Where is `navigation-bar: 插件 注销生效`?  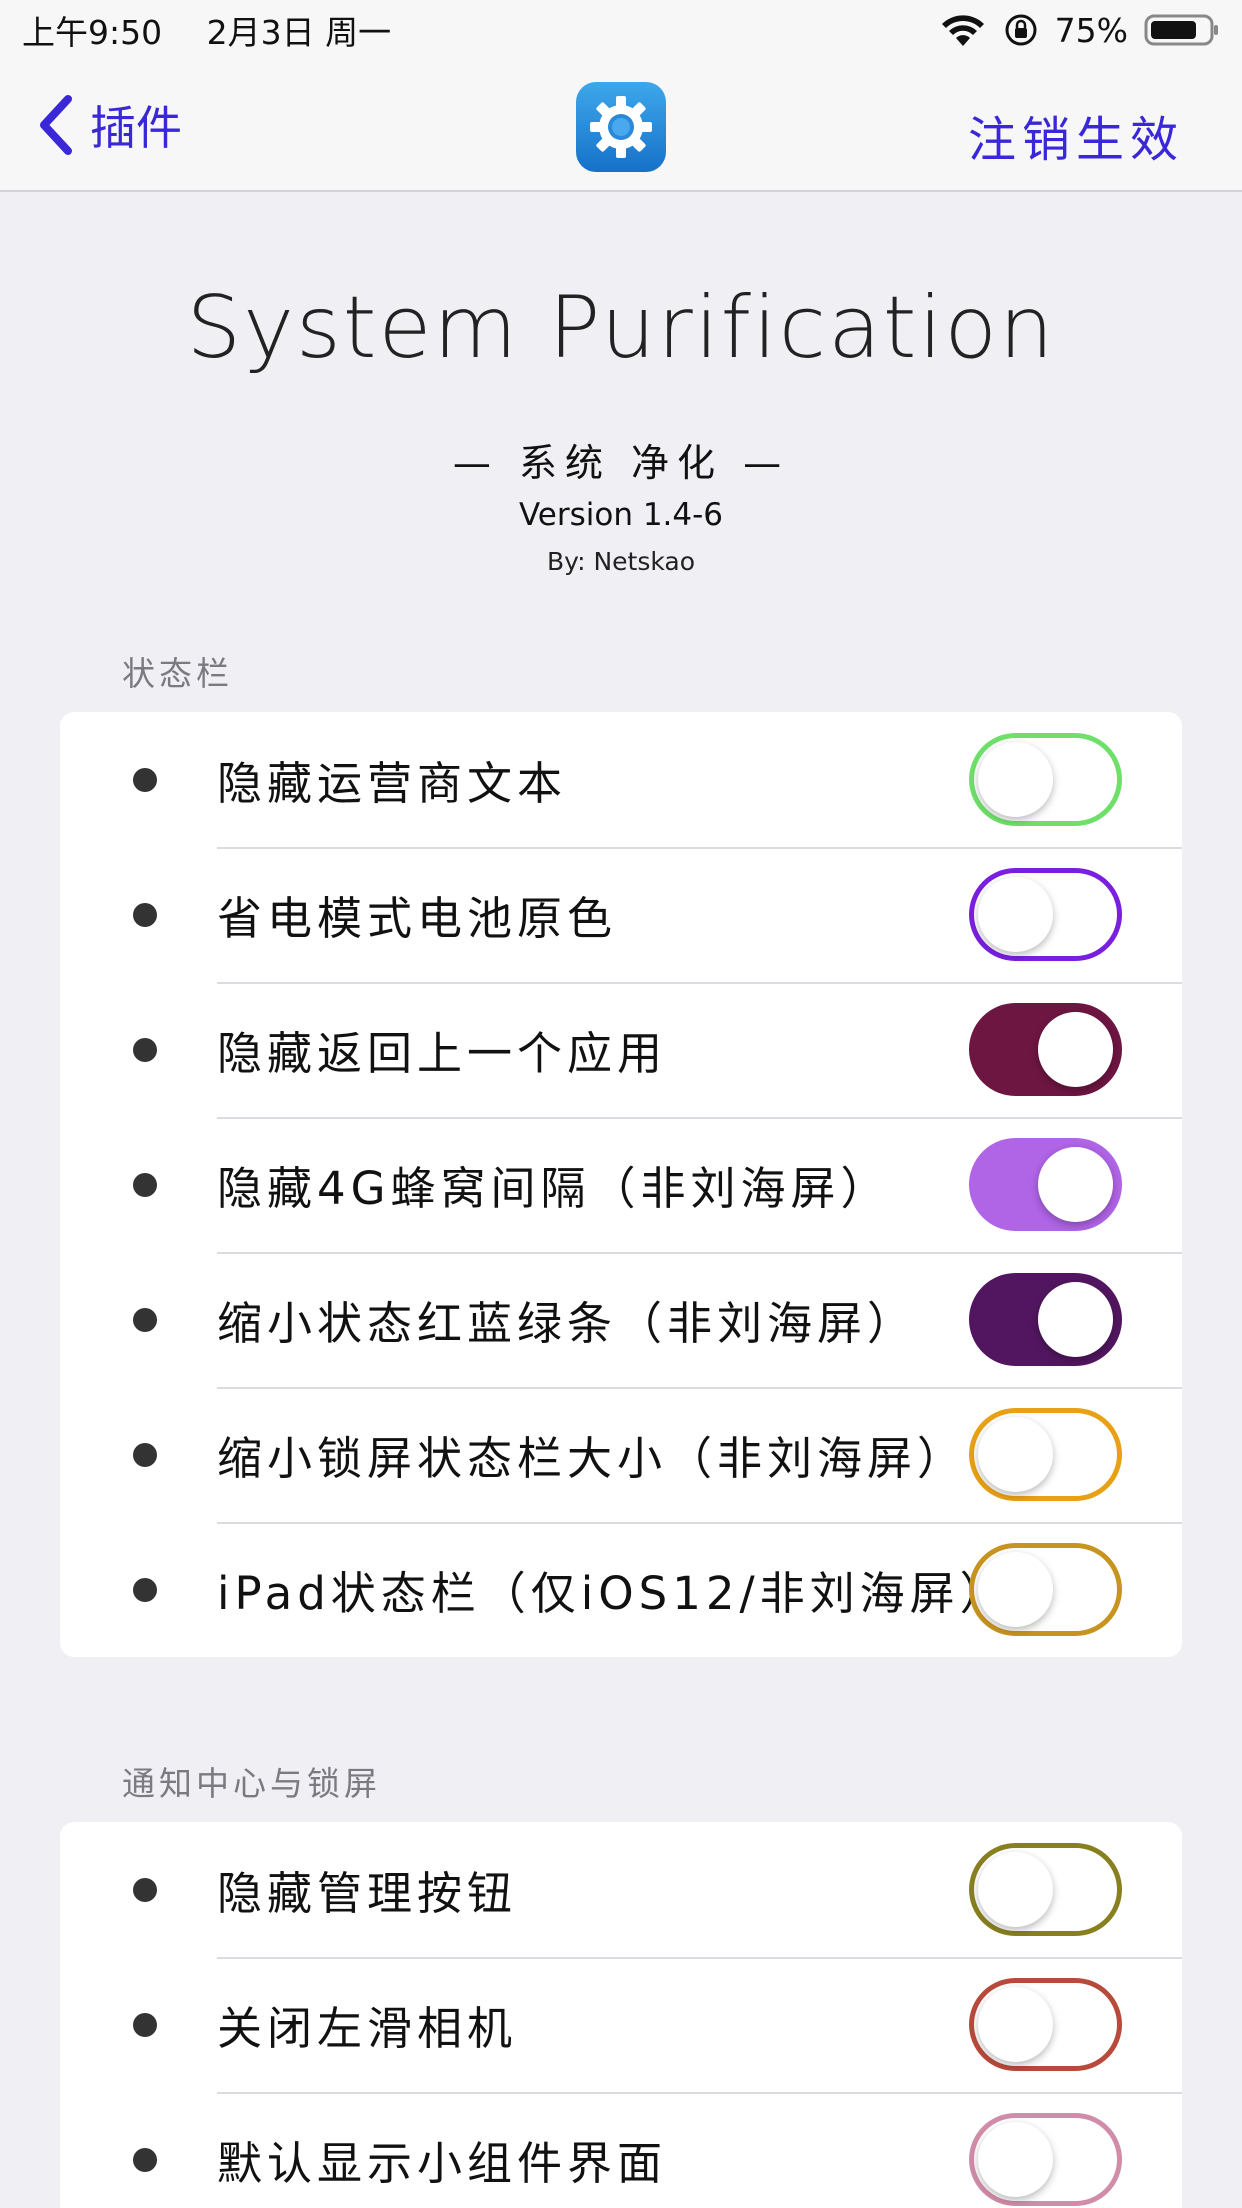 navigation-bar: 插件 注销生效 is located at coordinates (621, 126).